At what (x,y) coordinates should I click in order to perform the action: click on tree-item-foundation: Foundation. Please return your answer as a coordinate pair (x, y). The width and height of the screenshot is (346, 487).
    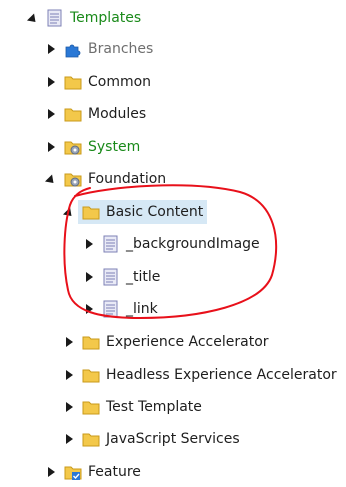
    Looking at the image, I should click on (105, 179).